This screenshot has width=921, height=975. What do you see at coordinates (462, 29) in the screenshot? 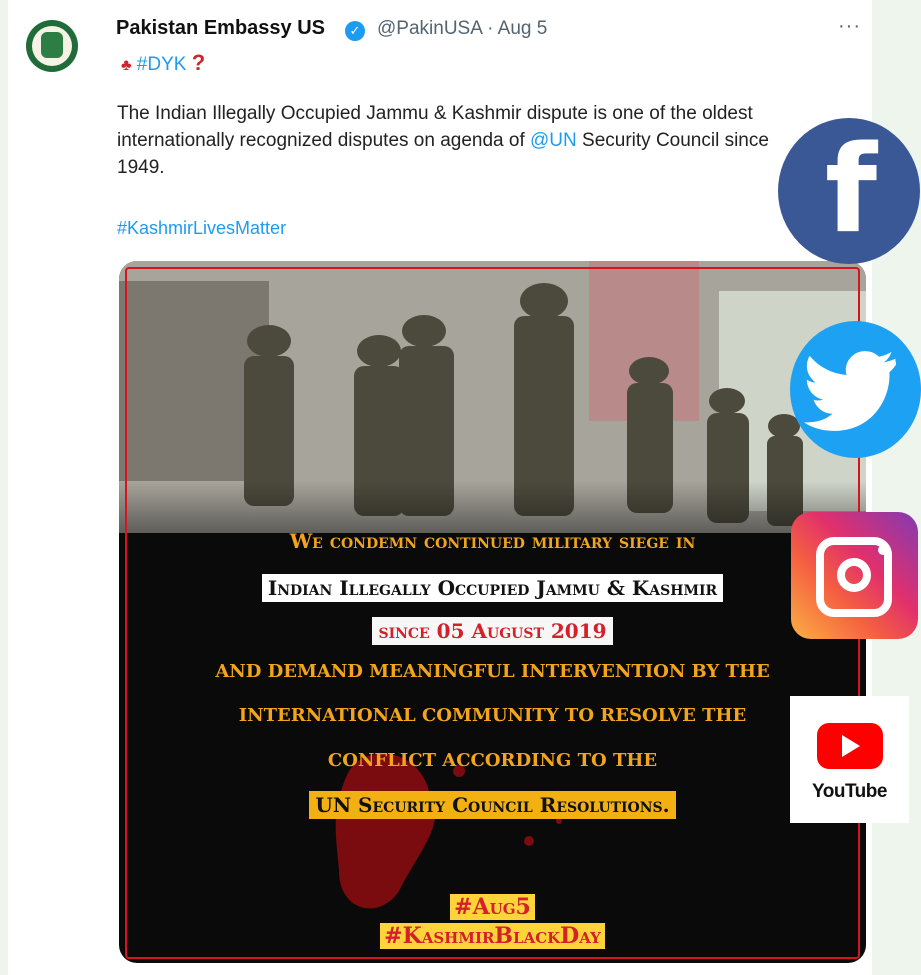
I see `handle-and-date: @PakinUSA · Aug 5` at bounding box center [462, 29].